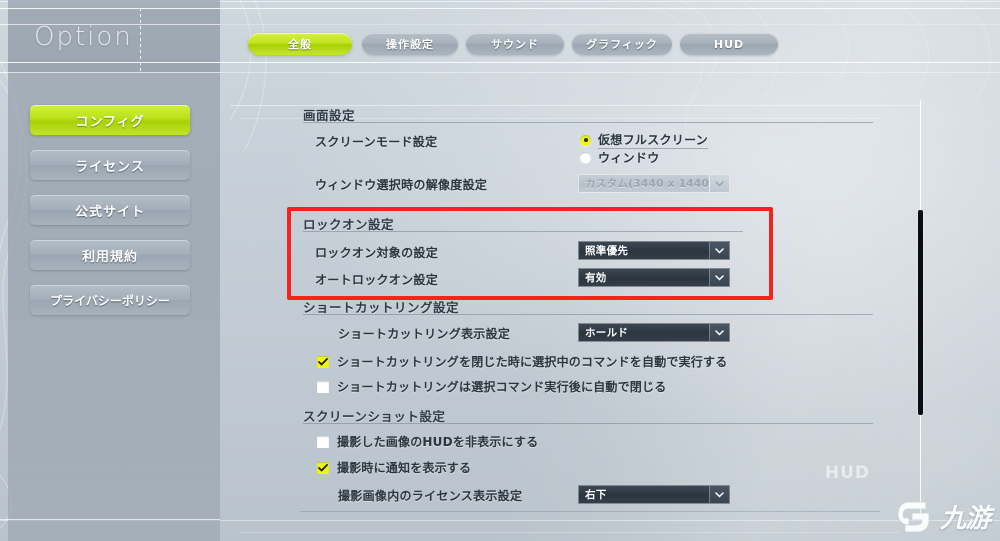 The height and width of the screenshot is (541, 1000). Describe the element at coordinates (647, 184) in the screenshot. I see `dropdown-value: カスタム(3440 x 1440)` at that location.